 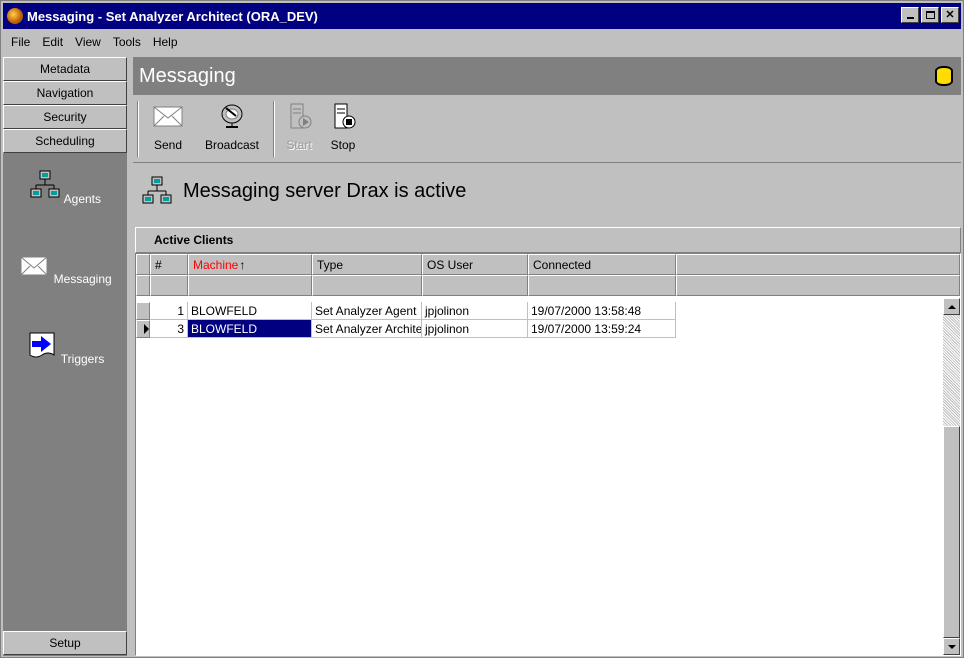 I want to click on column-header-type: Type, so click(x=367, y=264).